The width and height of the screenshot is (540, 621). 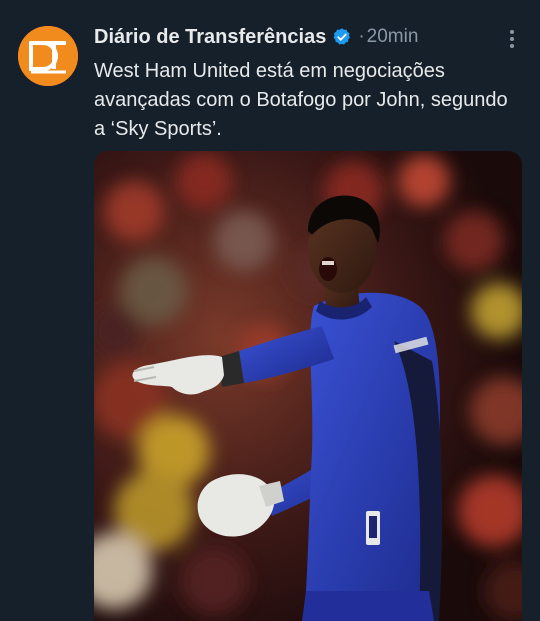 I want to click on dt-logo-icon, so click(x=48, y=56).